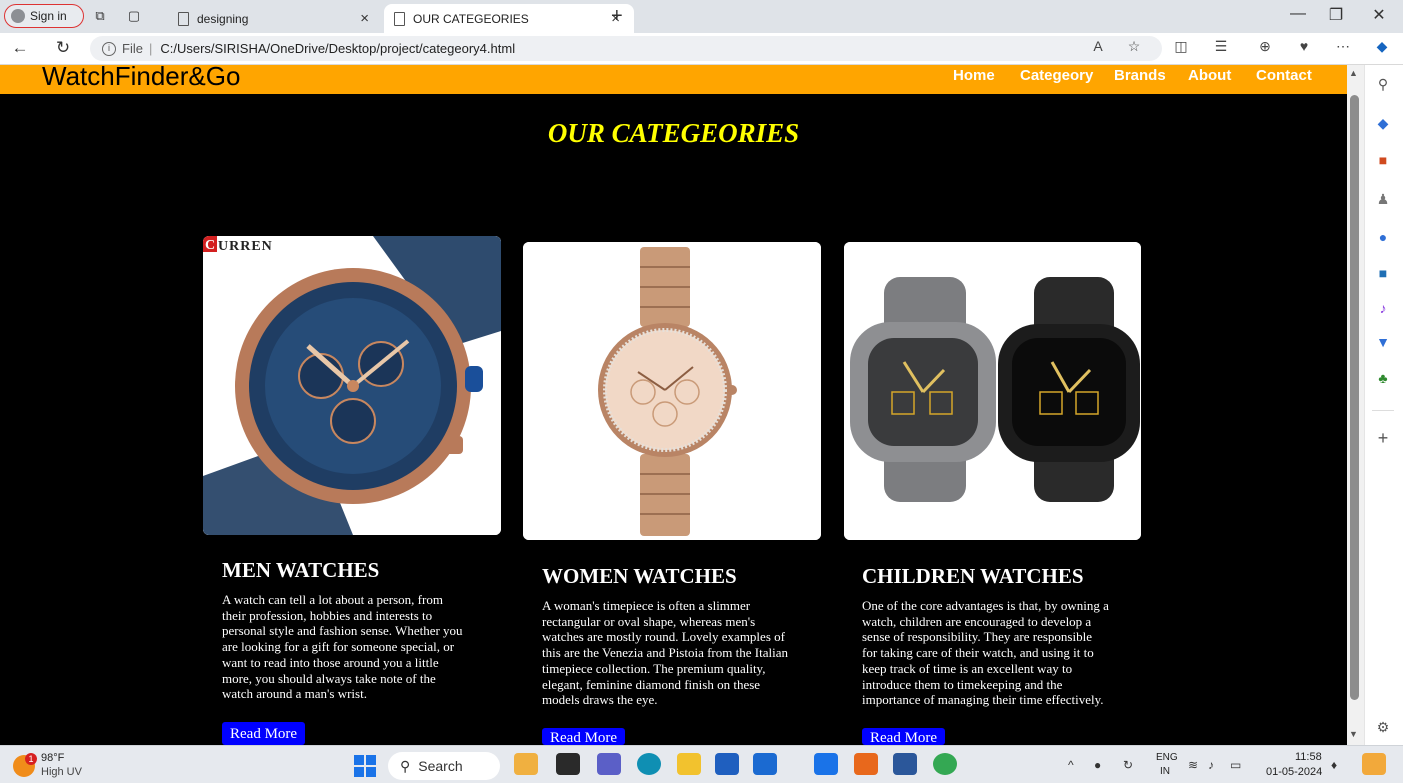 The height and width of the screenshot is (783, 1403). What do you see at coordinates (20, 48) in the screenshot?
I see `back-button: ←` at bounding box center [20, 48].